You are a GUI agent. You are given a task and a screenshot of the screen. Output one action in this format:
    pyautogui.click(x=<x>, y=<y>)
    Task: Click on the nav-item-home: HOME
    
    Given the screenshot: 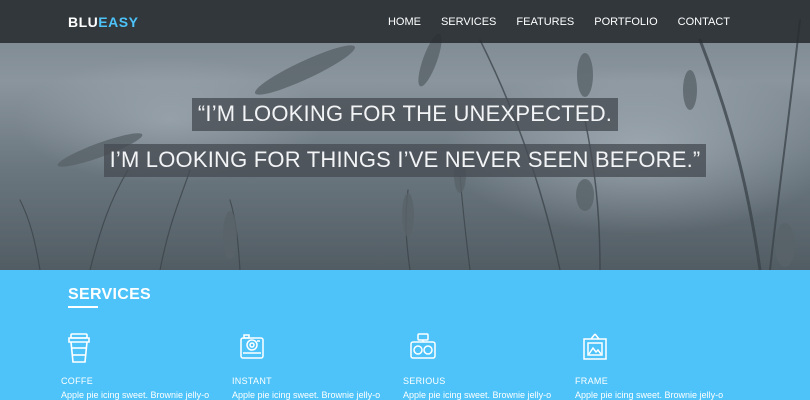 What is the action you would take?
    pyautogui.click(x=404, y=22)
    